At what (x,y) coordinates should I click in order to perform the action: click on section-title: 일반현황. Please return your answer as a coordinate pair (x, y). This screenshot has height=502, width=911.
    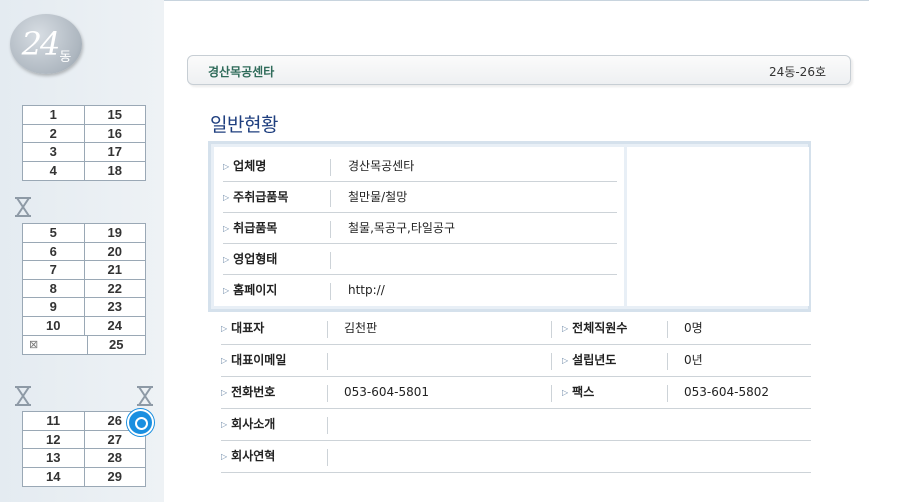
    Looking at the image, I should click on (244, 125).